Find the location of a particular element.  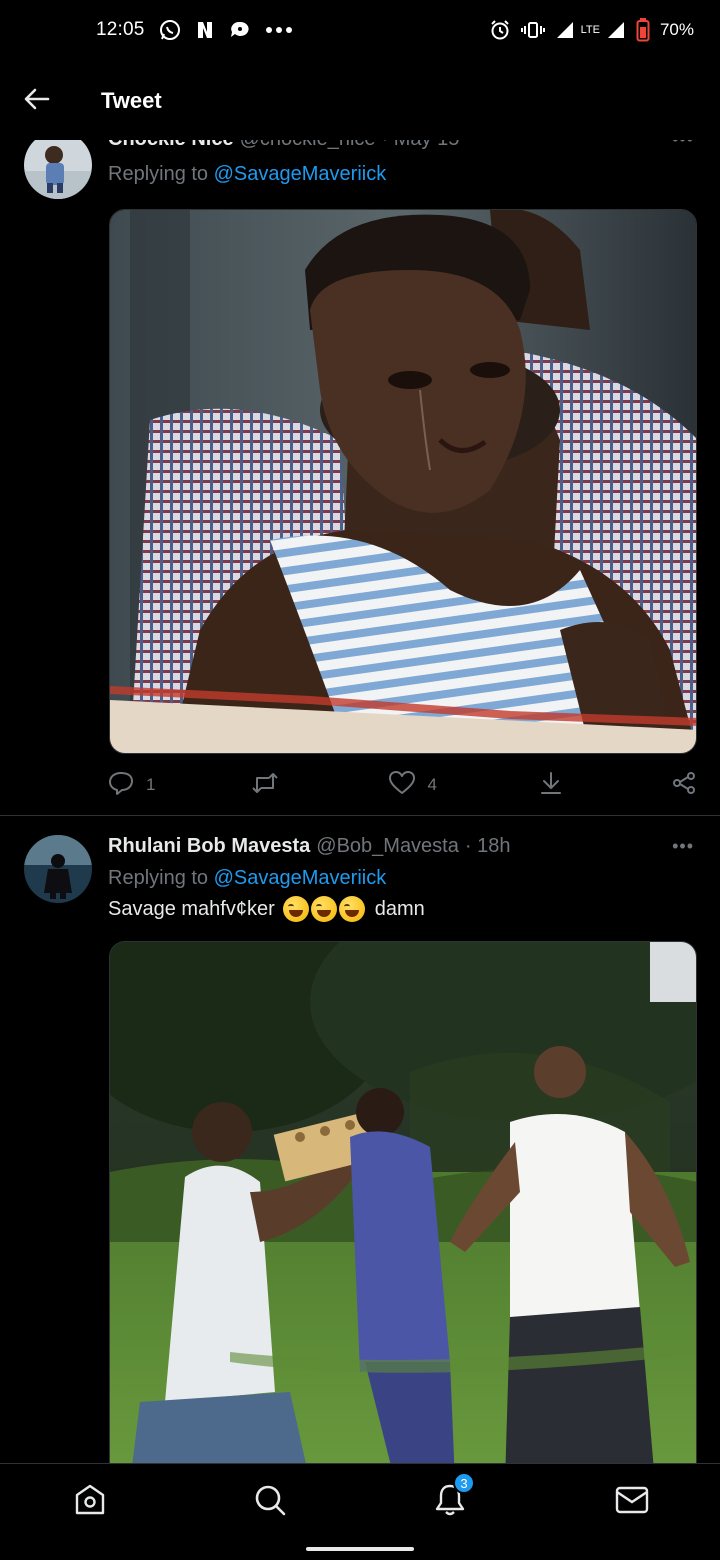

status-time: 12:05 is located at coordinates (120, 29).